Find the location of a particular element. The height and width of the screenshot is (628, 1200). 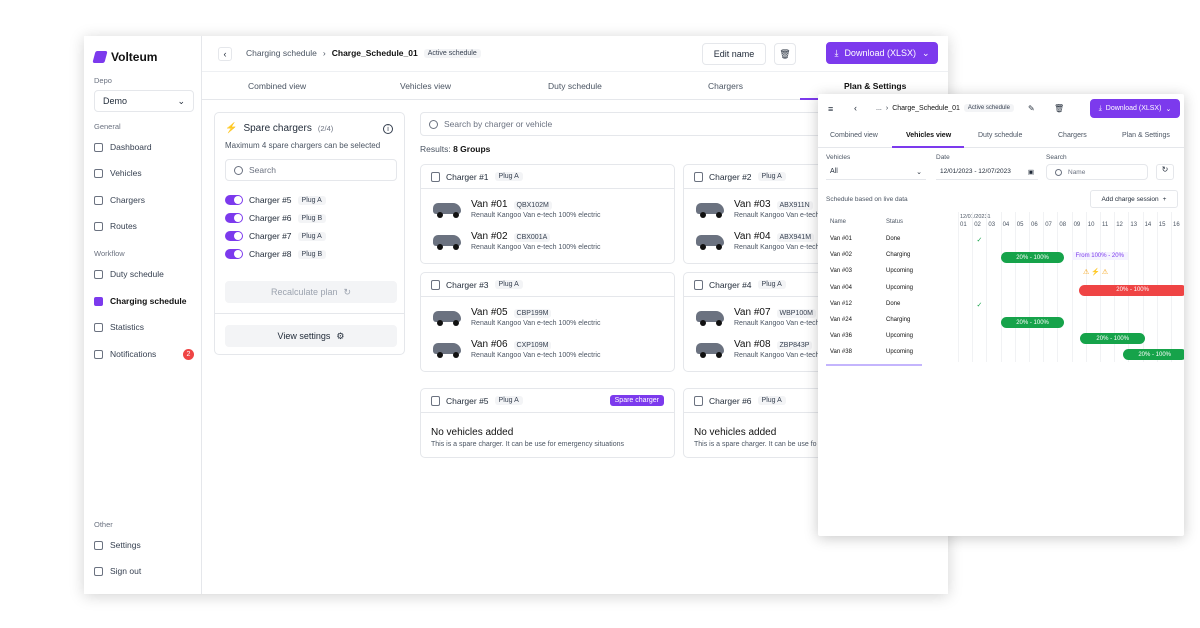

row-status: Charging is located at coordinates (898, 255).